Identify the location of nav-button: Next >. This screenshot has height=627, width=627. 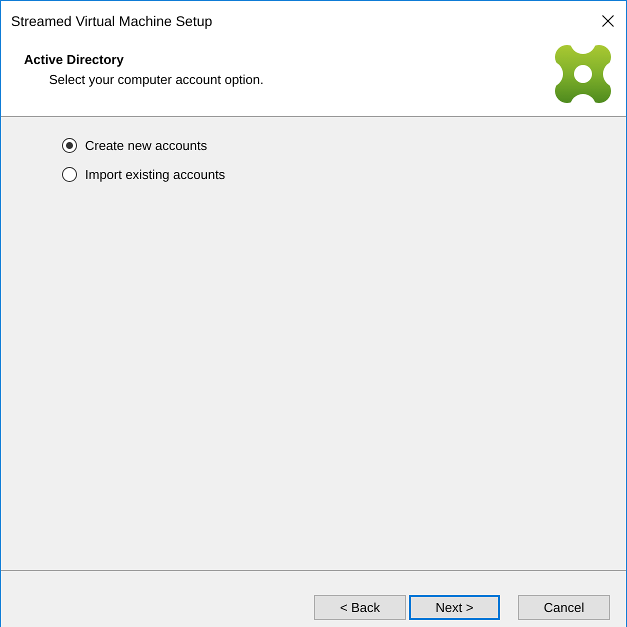
(454, 607).